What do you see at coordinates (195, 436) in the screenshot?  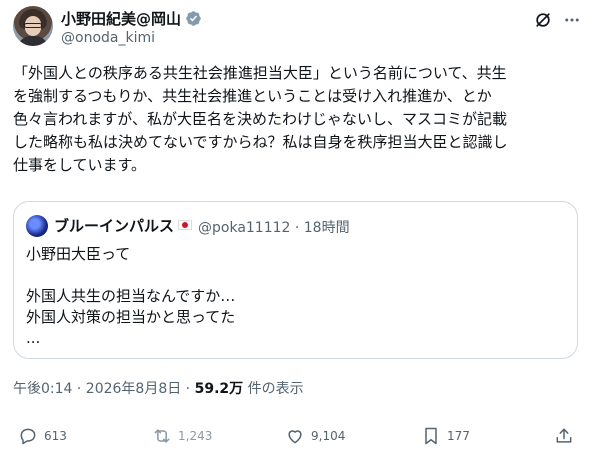 I see `retweet-count: 1,243` at bounding box center [195, 436].